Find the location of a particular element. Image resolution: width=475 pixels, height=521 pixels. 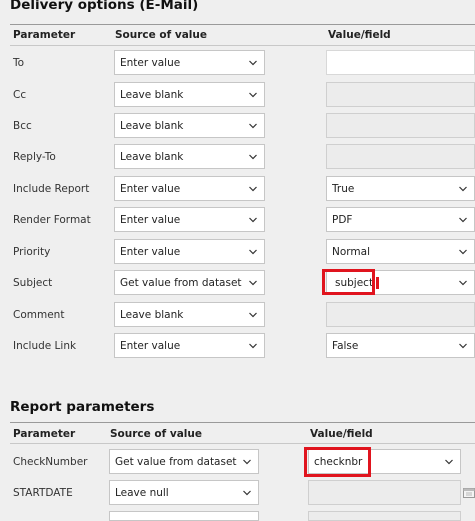

param-label-to: To is located at coordinates (19, 63).